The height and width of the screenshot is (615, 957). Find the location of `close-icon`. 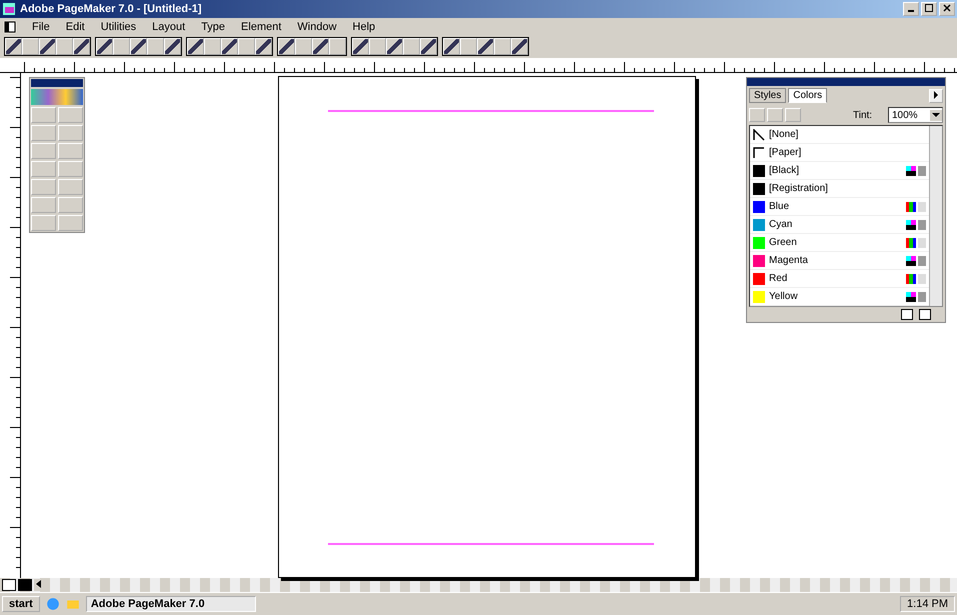

close-icon is located at coordinates (947, 8).